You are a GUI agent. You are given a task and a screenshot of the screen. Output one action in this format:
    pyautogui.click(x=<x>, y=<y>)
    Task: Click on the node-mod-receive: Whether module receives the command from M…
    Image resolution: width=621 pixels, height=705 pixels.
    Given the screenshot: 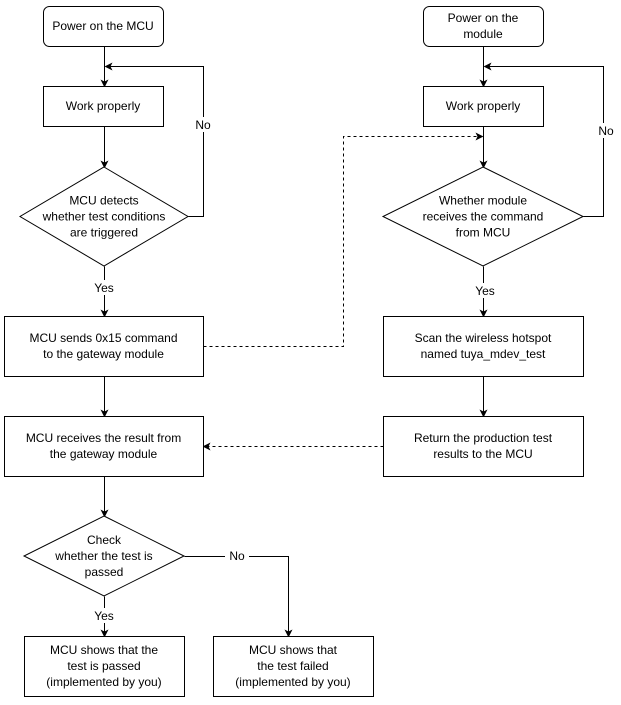 What is the action you would take?
    pyautogui.click(x=483, y=216)
    